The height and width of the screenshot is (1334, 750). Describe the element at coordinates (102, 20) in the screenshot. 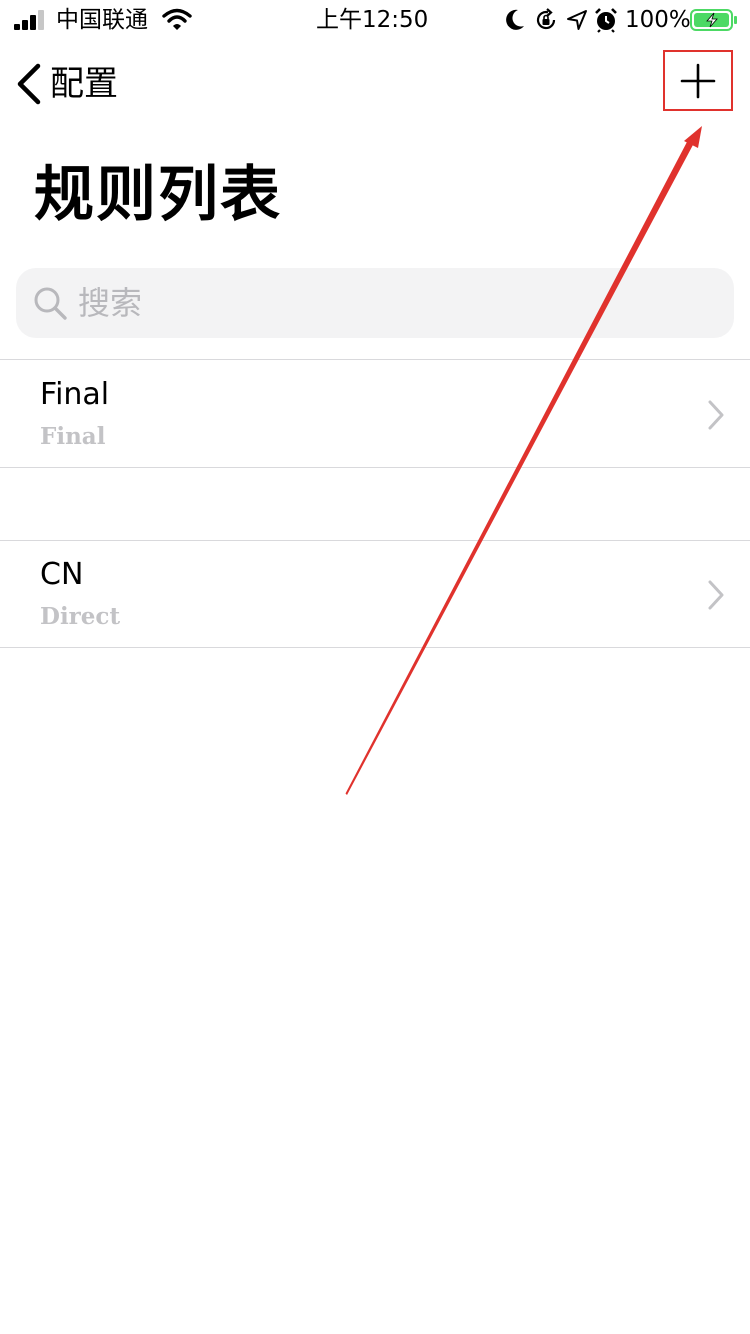

I see `carrier-name: 中国联通` at that location.